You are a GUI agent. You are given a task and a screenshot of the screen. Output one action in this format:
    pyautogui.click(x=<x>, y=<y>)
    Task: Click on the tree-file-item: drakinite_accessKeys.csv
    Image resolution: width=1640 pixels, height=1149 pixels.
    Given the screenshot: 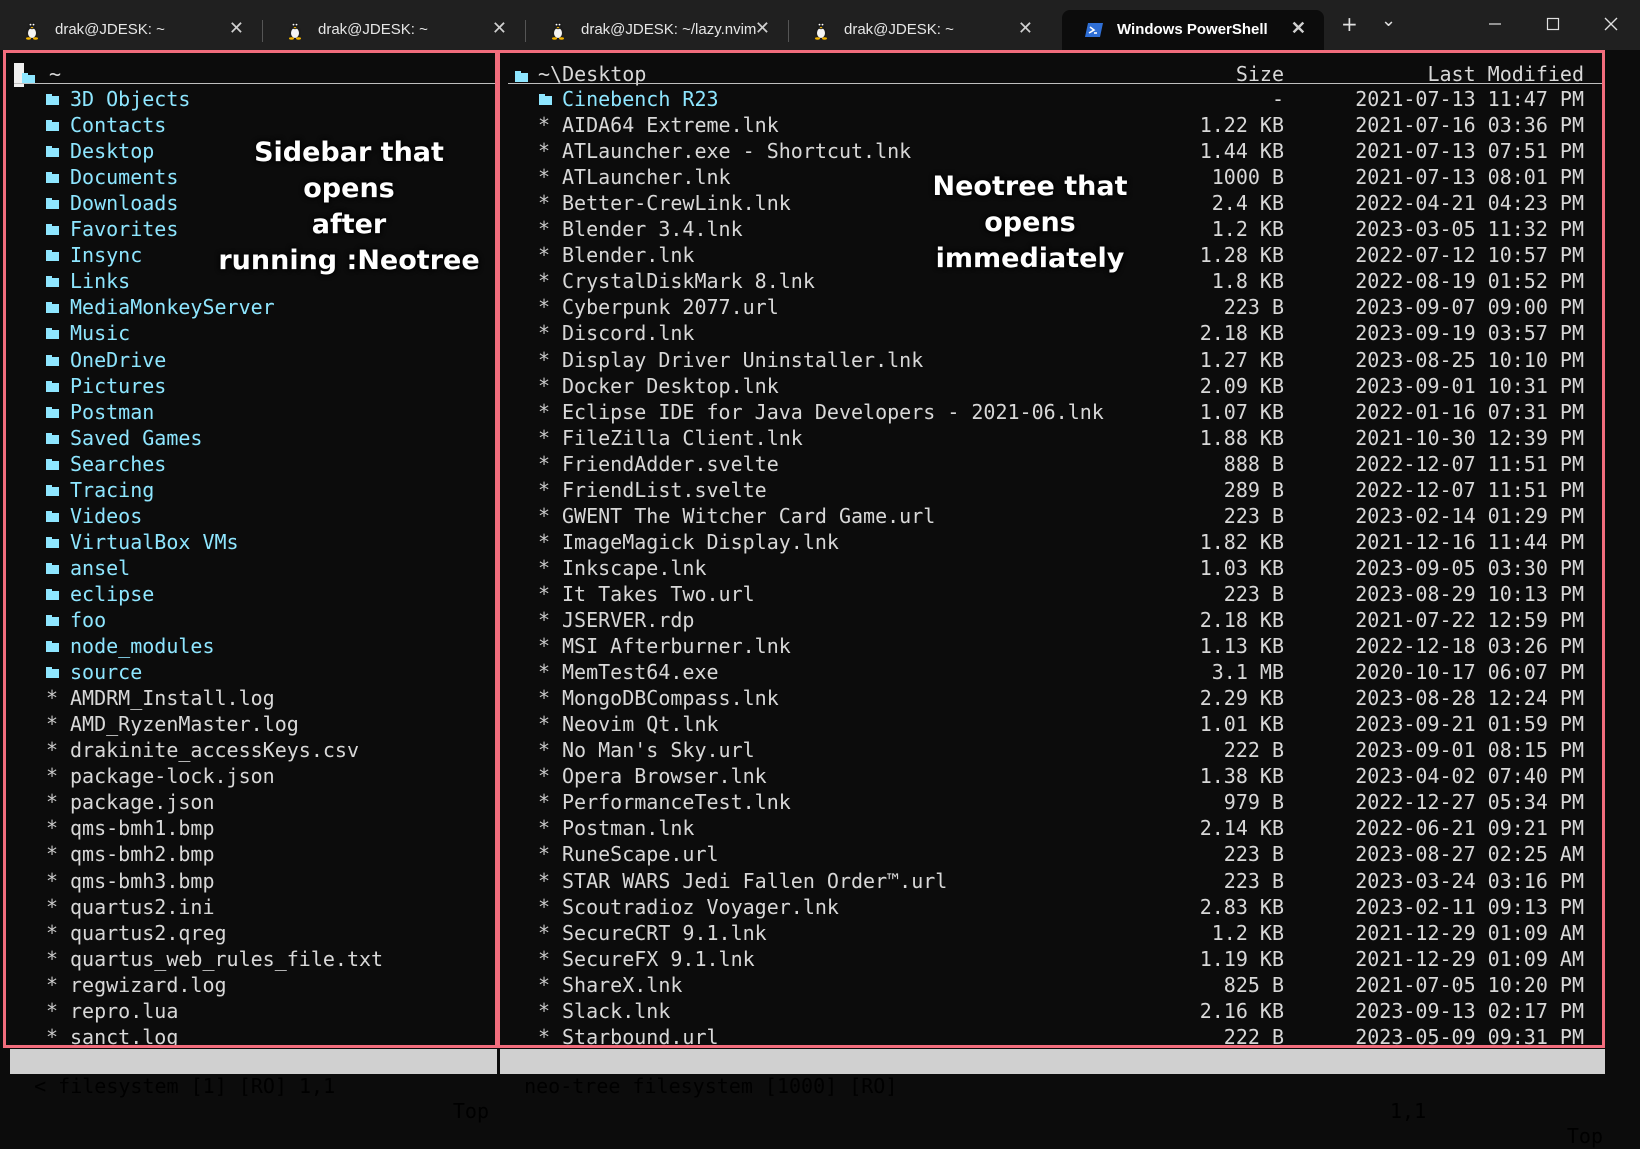 What is the action you would take?
    pyautogui.click(x=214, y=750)
    